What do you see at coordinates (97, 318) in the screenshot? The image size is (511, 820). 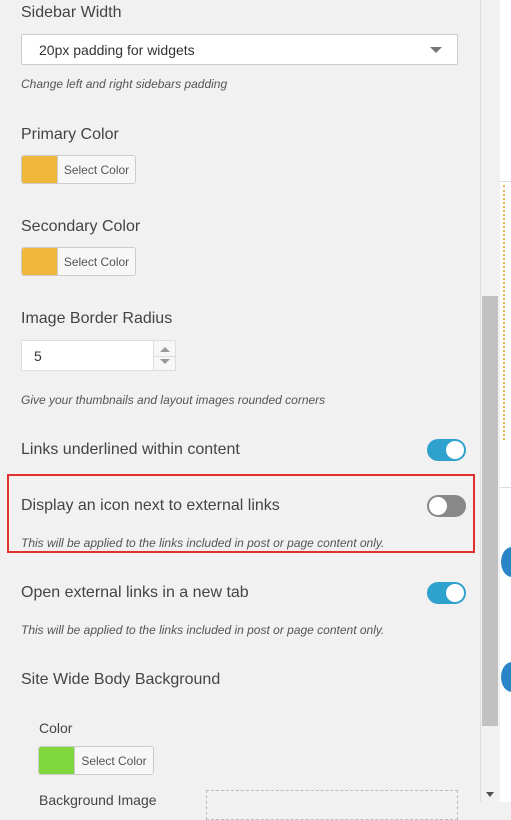 I see `image-border-radius-label: Image Border Radius` at bounding box center [97, 318].